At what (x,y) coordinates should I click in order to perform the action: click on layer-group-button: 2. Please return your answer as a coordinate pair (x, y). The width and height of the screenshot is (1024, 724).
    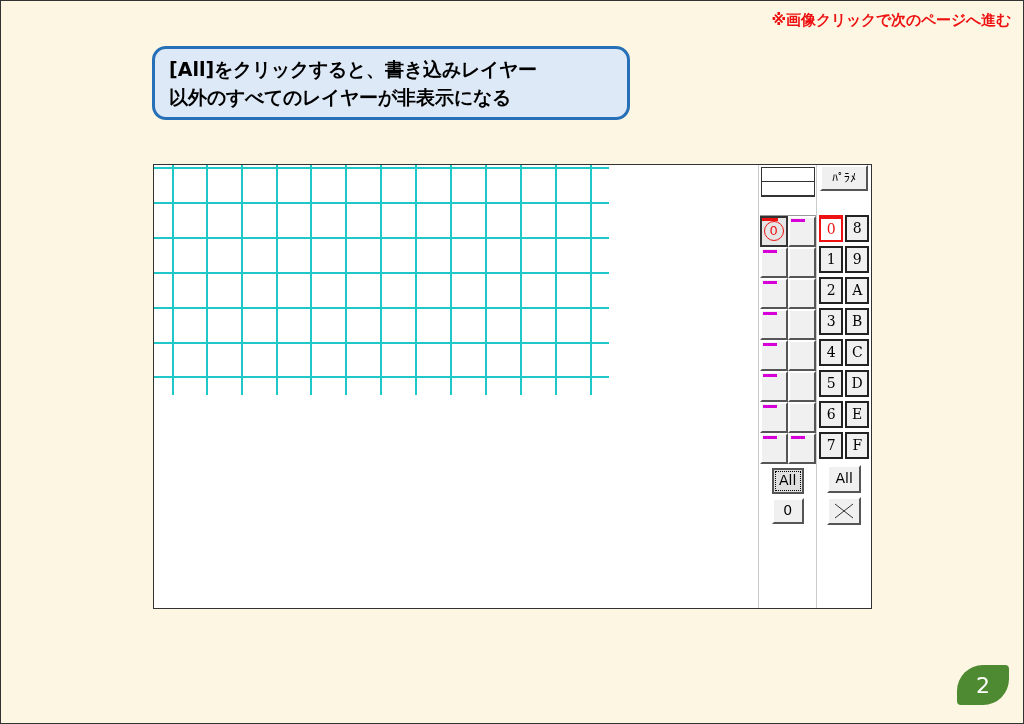
    Looking at the image, I should click on (831, 290).